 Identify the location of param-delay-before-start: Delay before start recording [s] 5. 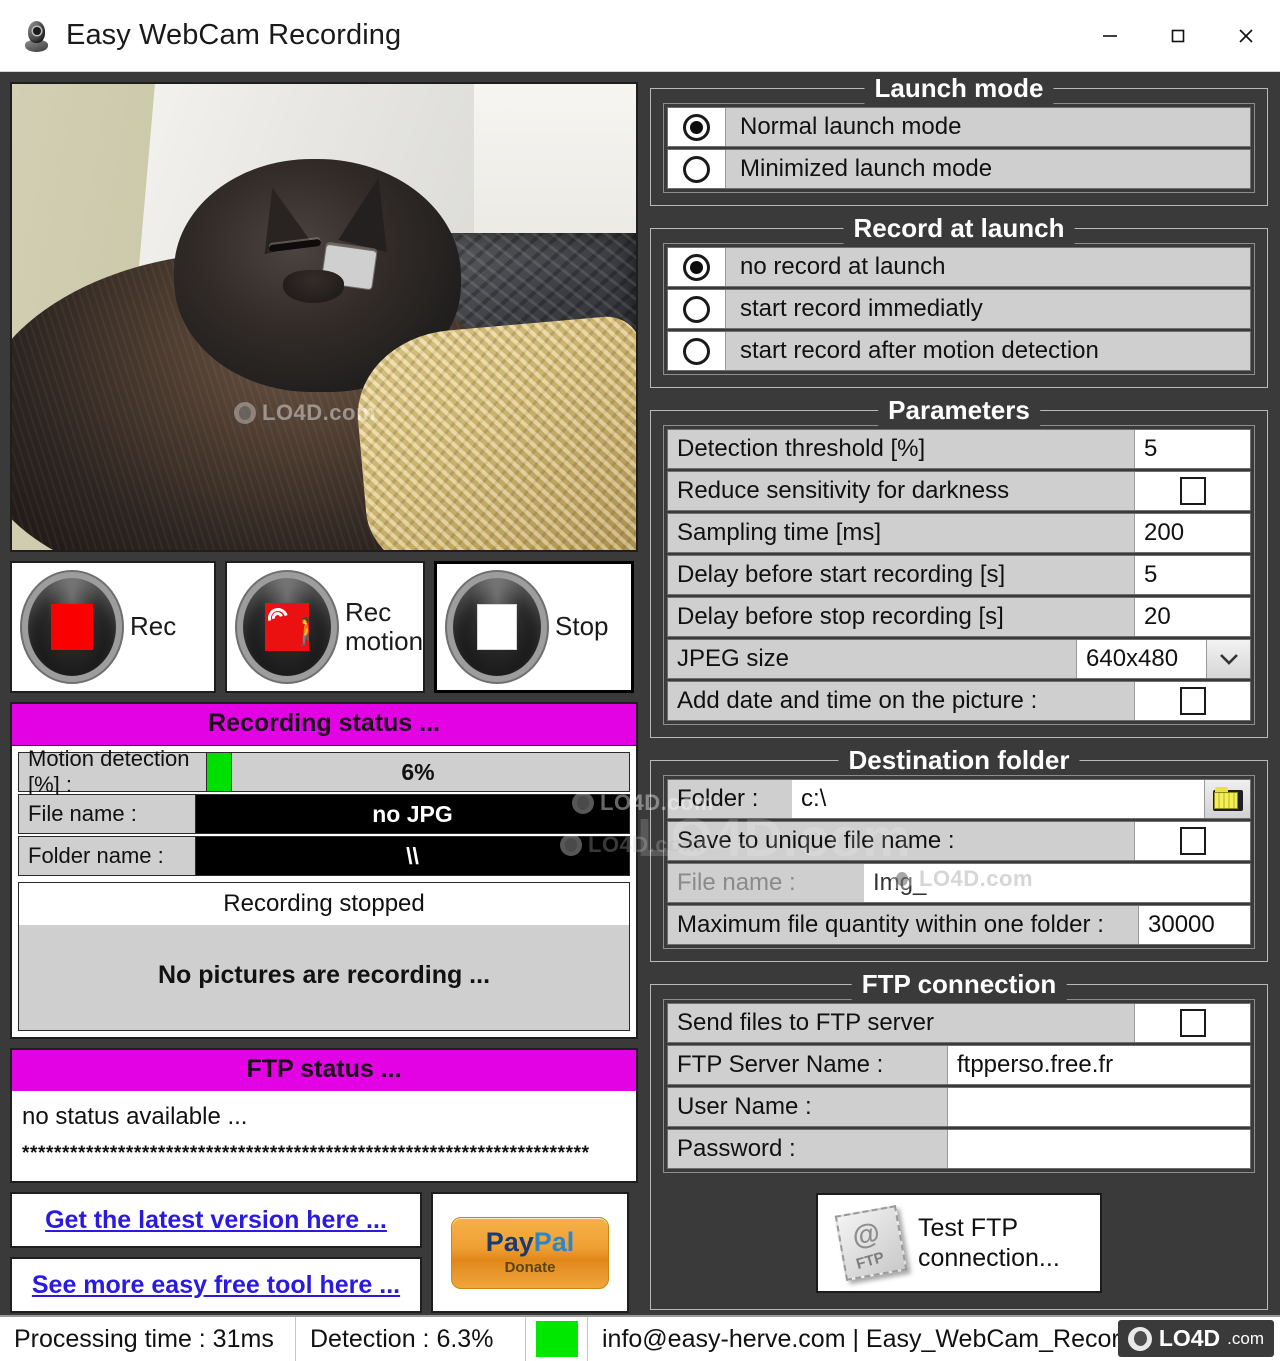
(959, 575).